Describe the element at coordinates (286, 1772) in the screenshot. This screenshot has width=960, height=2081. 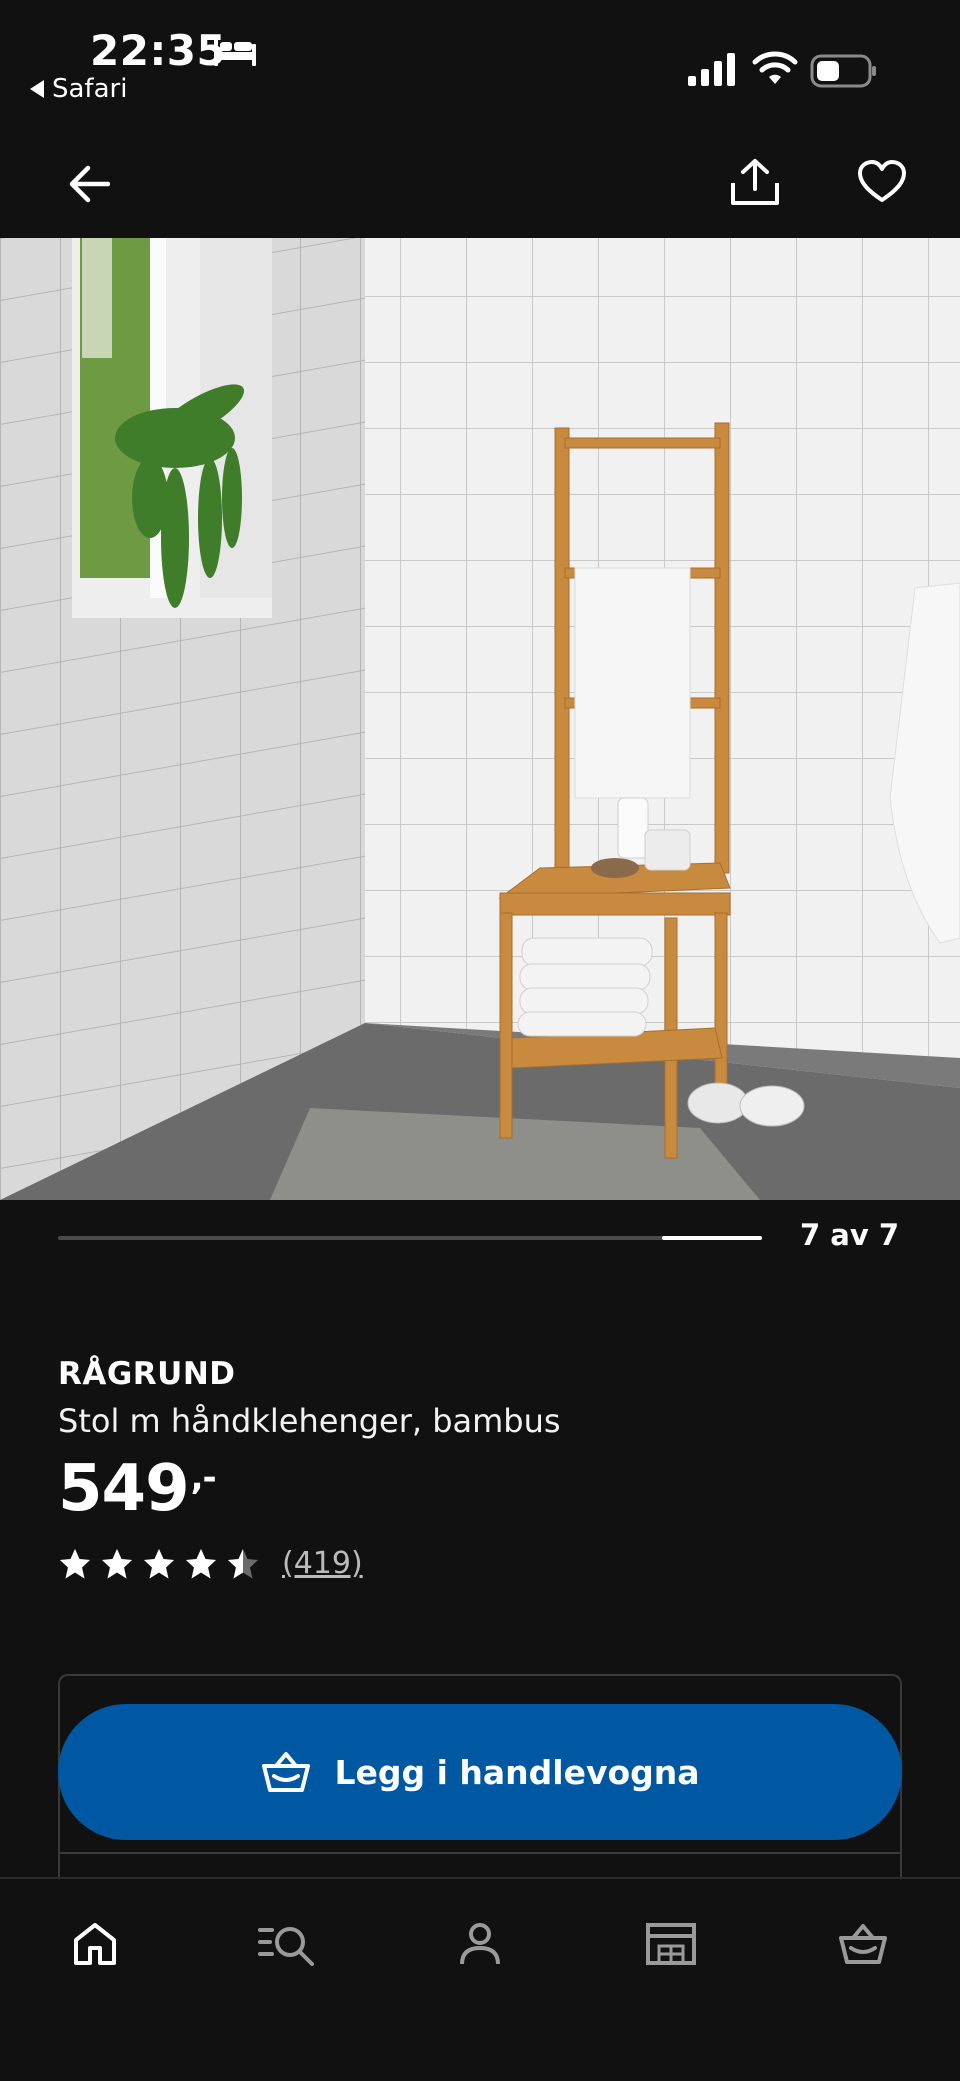
I see `cart-icon` at that location.